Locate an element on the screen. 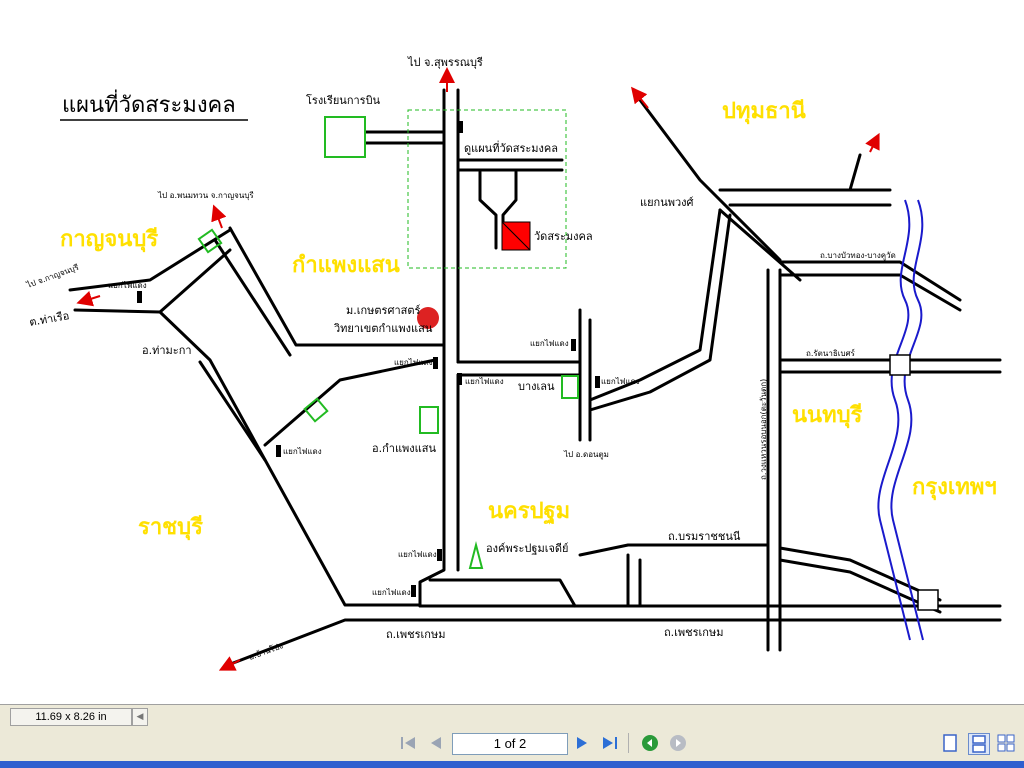  go-forward-button is located at coordinates (678, 743).